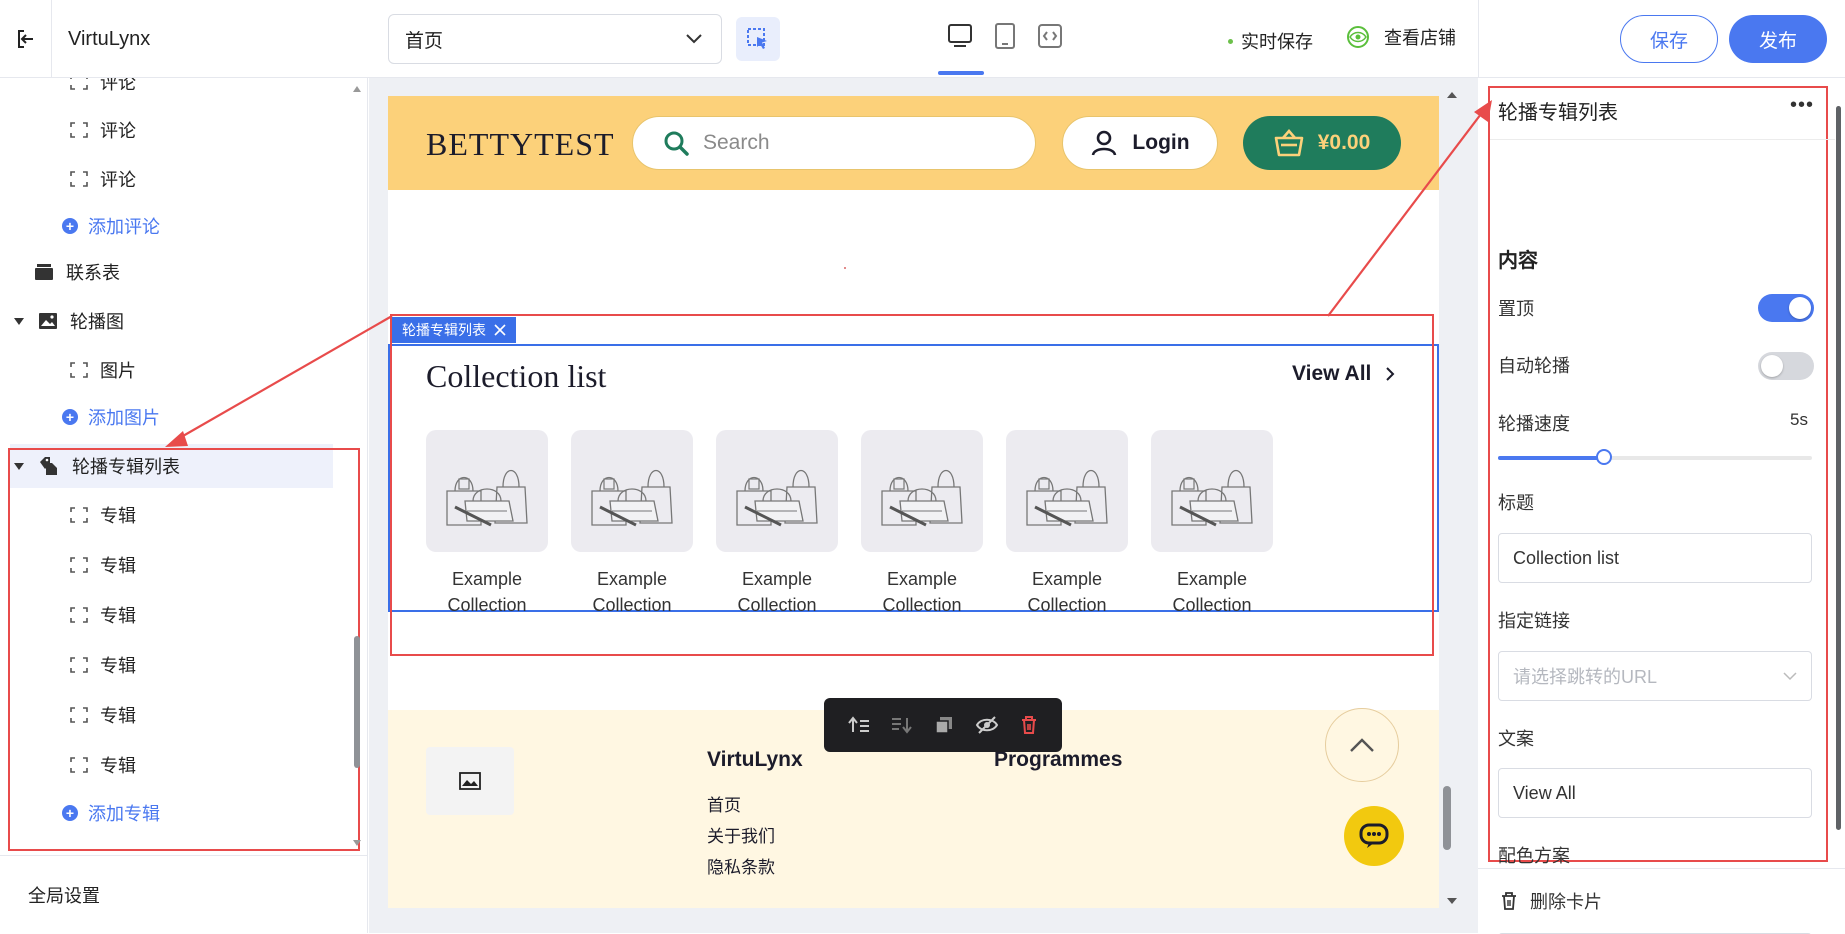 The height and width of the screenshot is (934, 1845). I want to click on pin-toggle, so click(1786, 308).